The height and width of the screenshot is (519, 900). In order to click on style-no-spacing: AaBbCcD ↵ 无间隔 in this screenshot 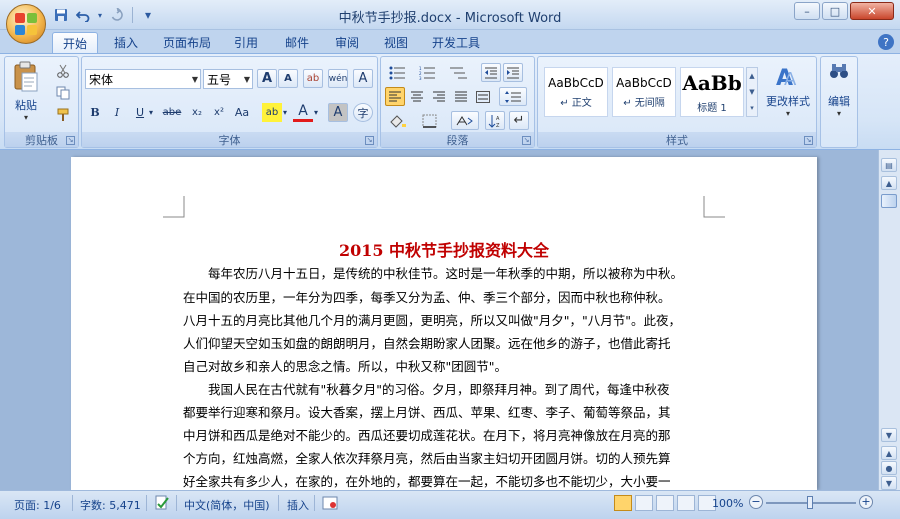, I will do `click(644, 92)`.